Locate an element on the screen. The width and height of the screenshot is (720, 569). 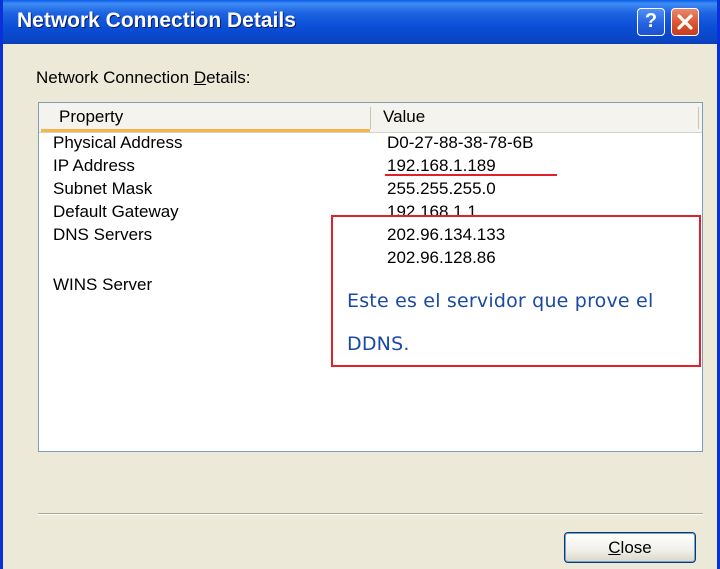
section-label: Network Connection Details: is located at coordinates (143, 78).